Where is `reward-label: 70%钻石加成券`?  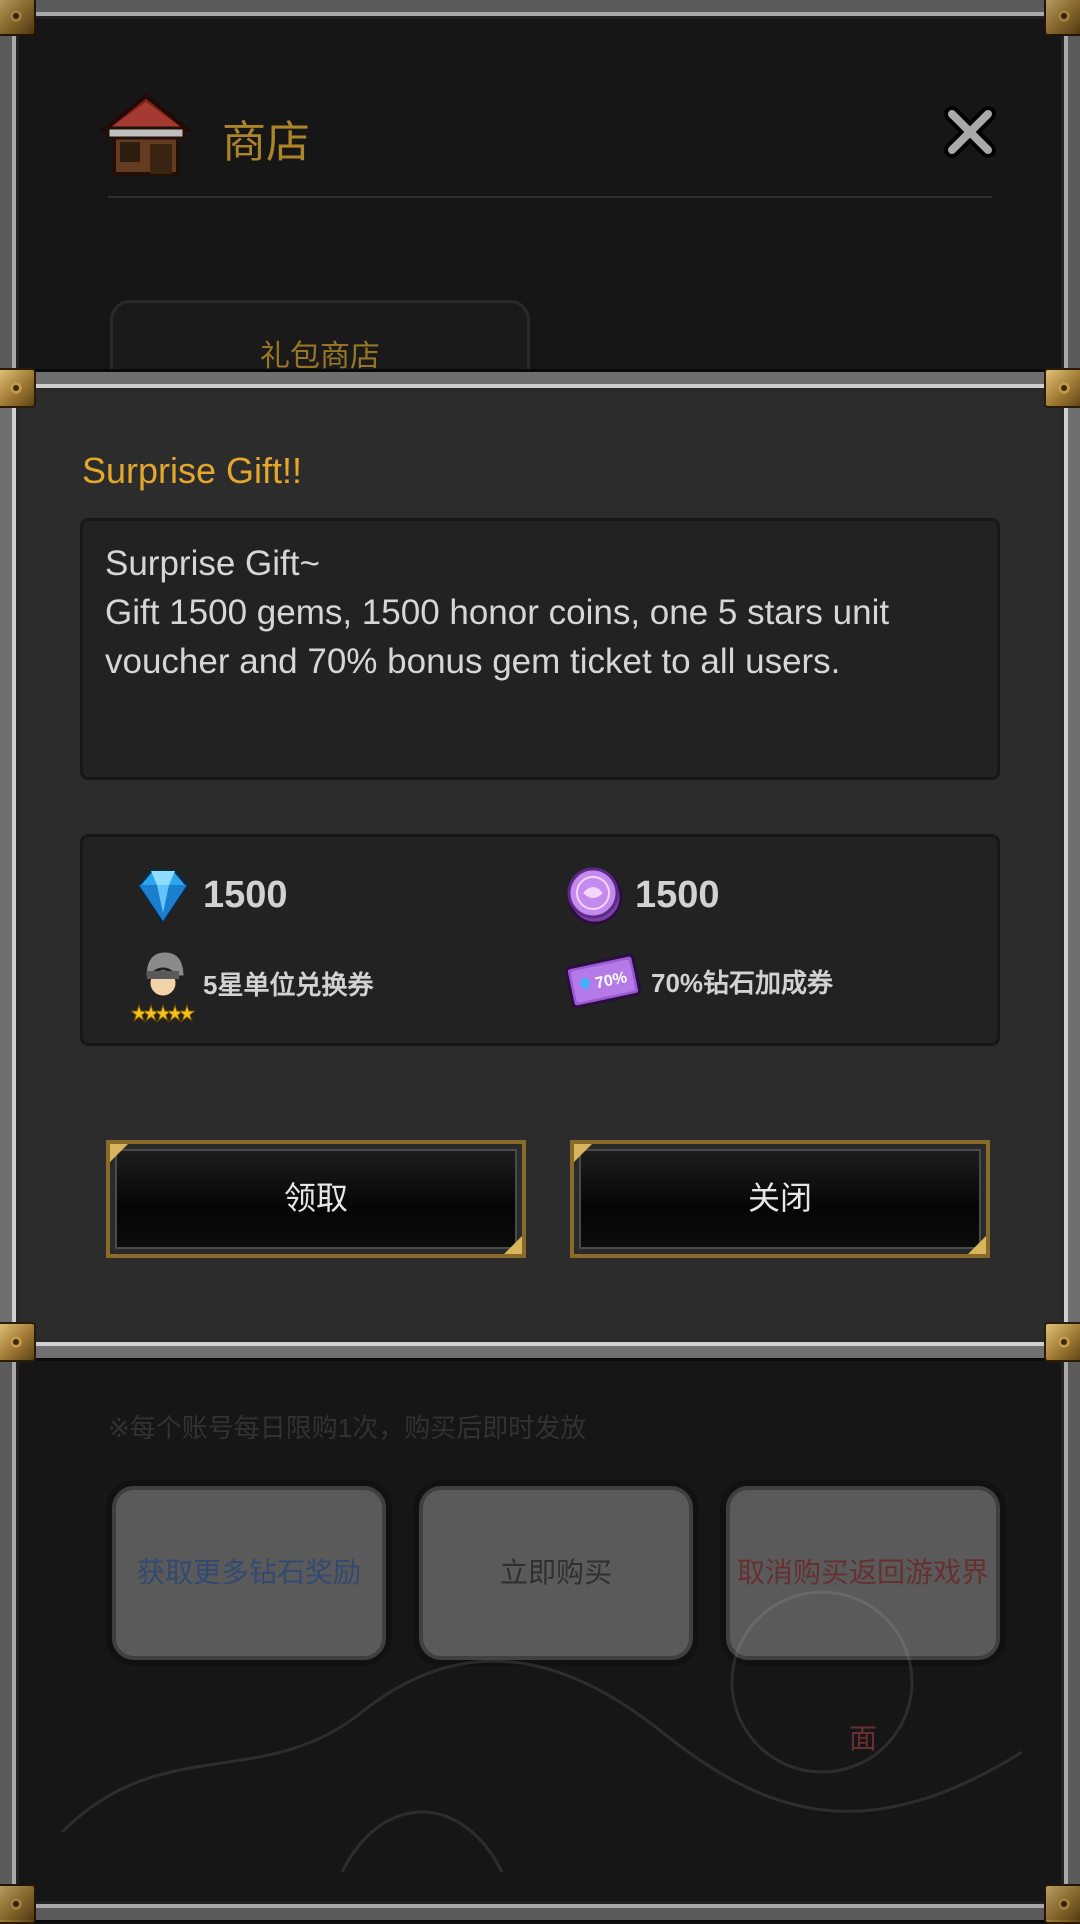 reward-label: 70%钻石加成券 is located at coordinates (742, 982).